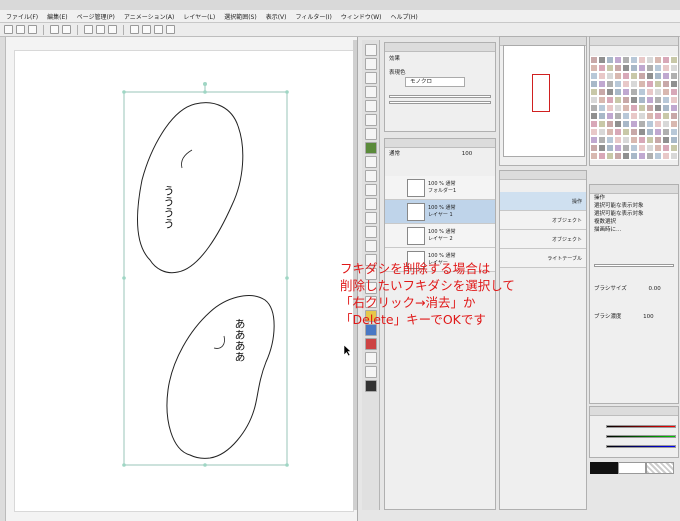 The image size is (680, 521). Describe the element at coordinates (370, 204) in the screenshot. I see `decoration-tool-icon` at that location.